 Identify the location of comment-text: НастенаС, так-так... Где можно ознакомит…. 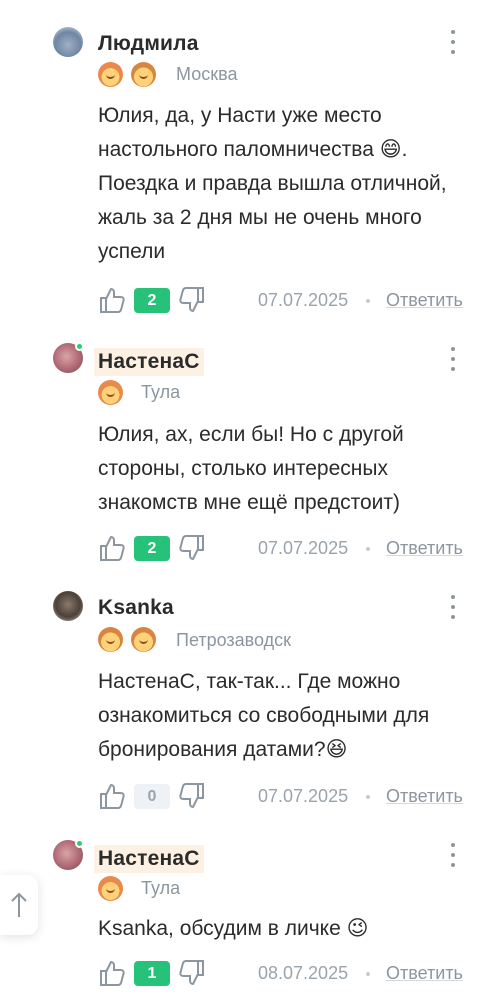
(264, 715).